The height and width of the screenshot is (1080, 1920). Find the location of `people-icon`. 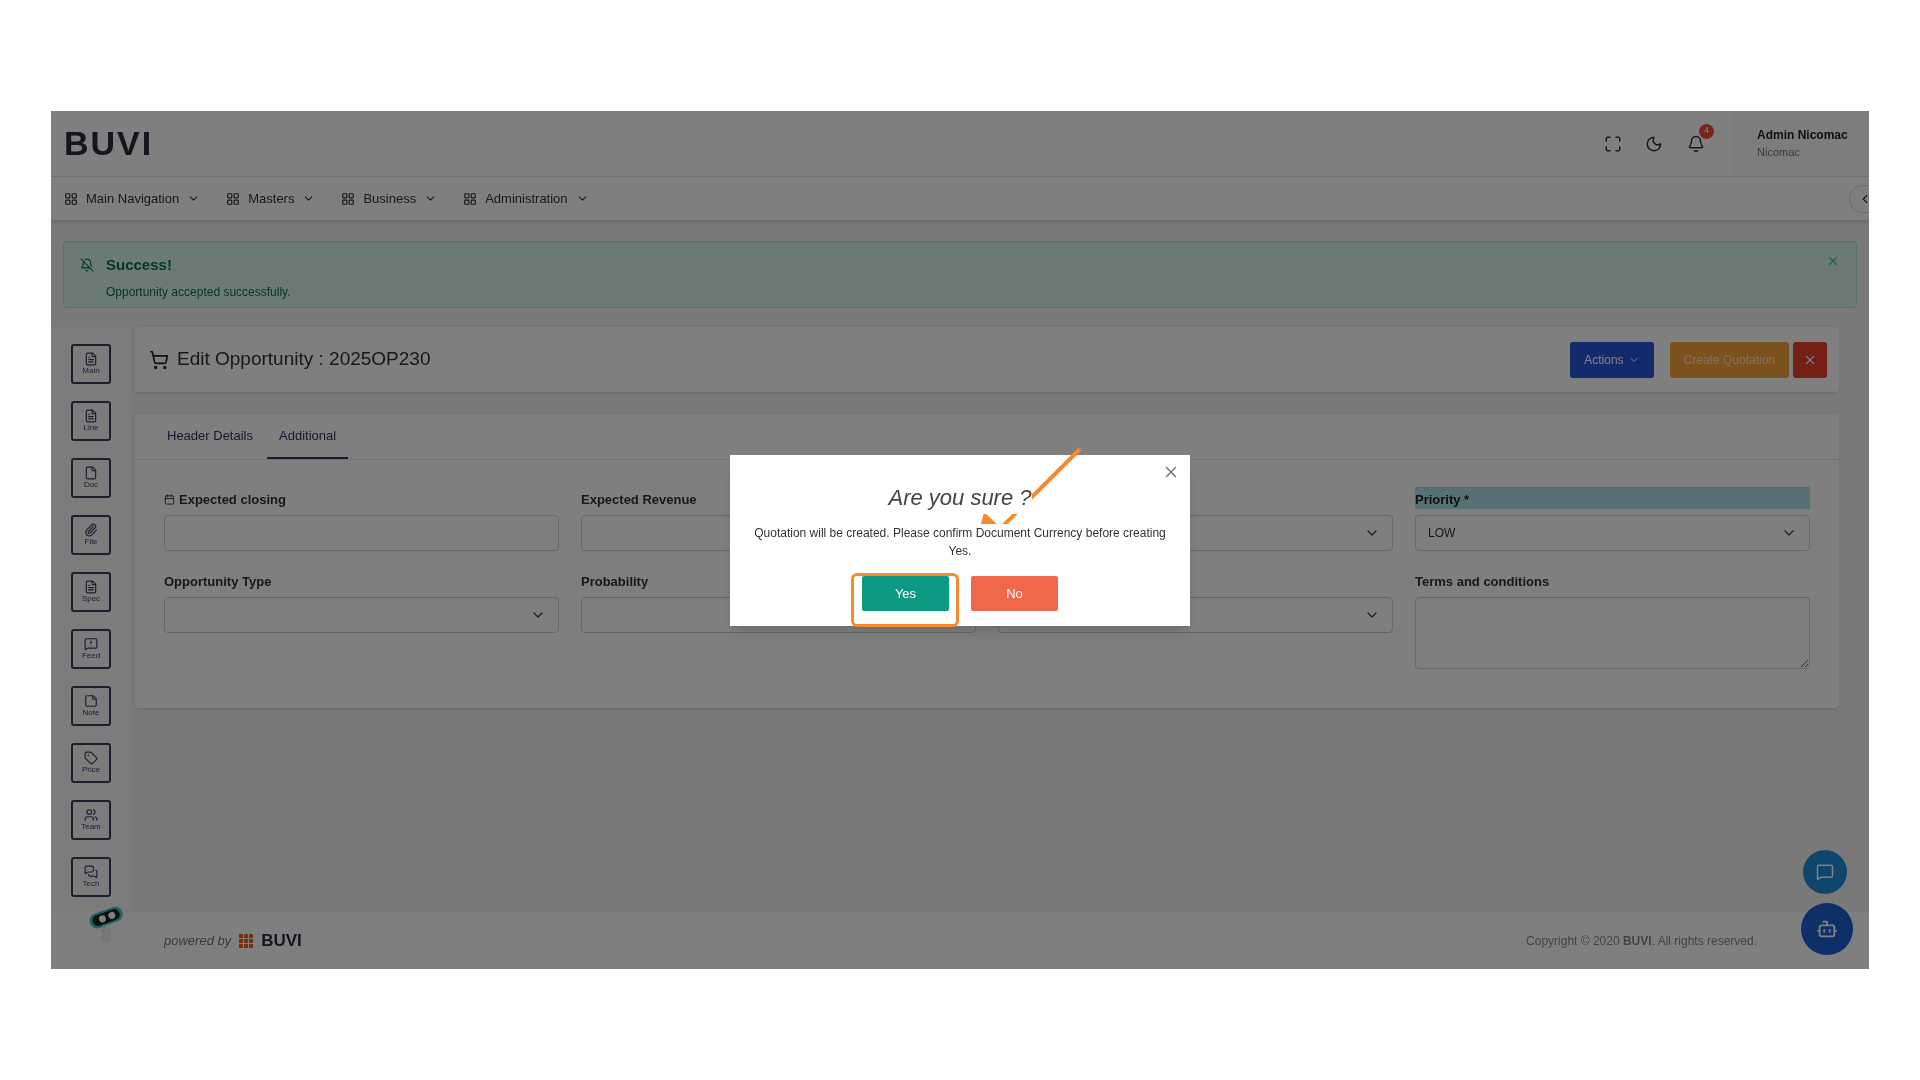

people-icon is located at coordinates (91, 815).